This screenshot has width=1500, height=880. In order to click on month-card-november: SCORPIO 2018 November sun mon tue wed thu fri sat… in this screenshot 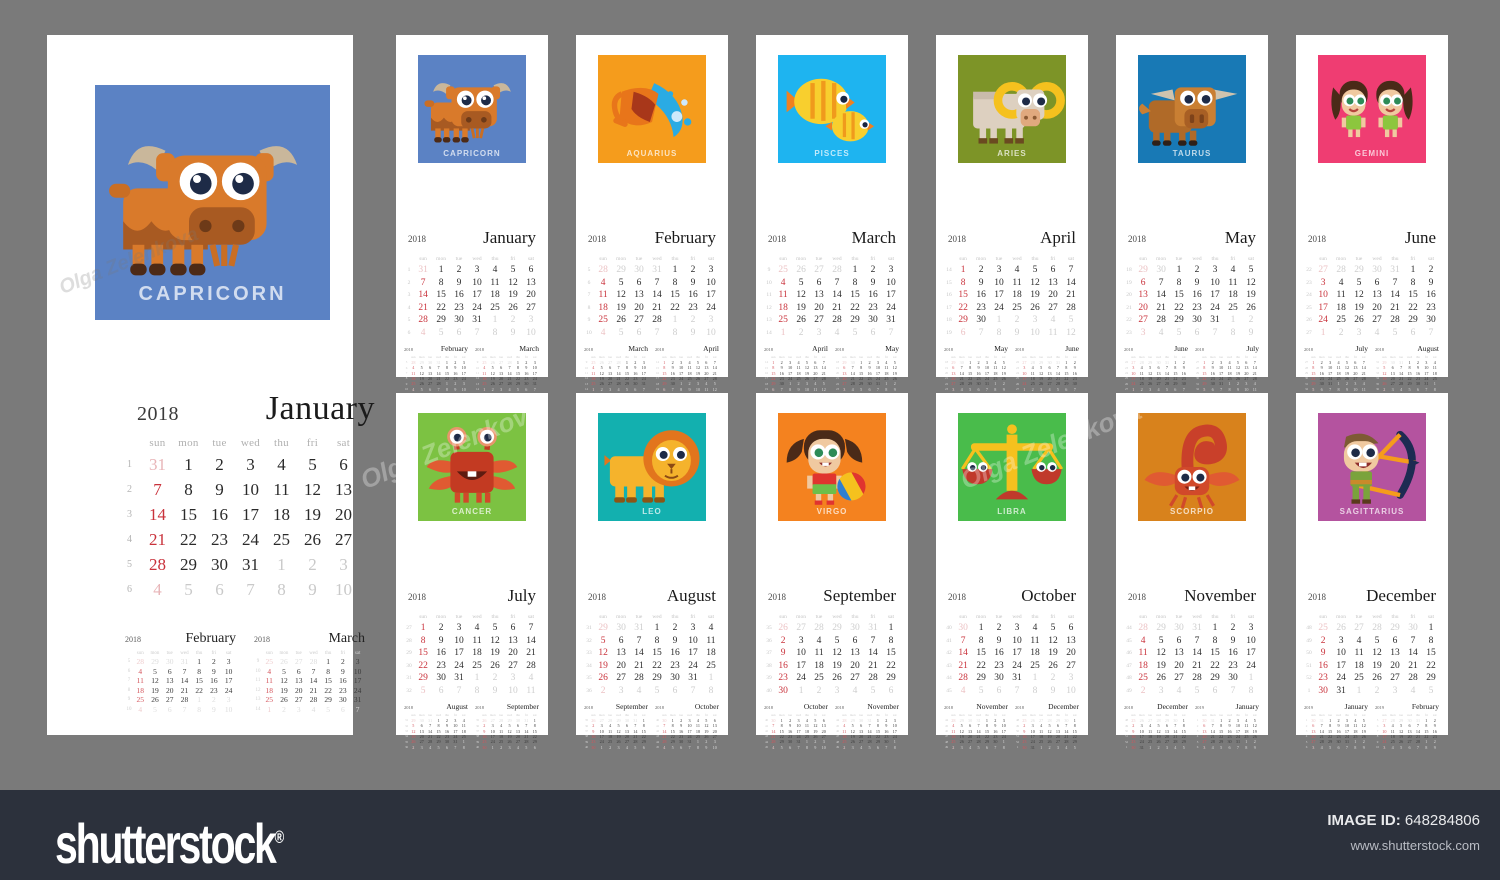, I will do `click(1192, 571)`.